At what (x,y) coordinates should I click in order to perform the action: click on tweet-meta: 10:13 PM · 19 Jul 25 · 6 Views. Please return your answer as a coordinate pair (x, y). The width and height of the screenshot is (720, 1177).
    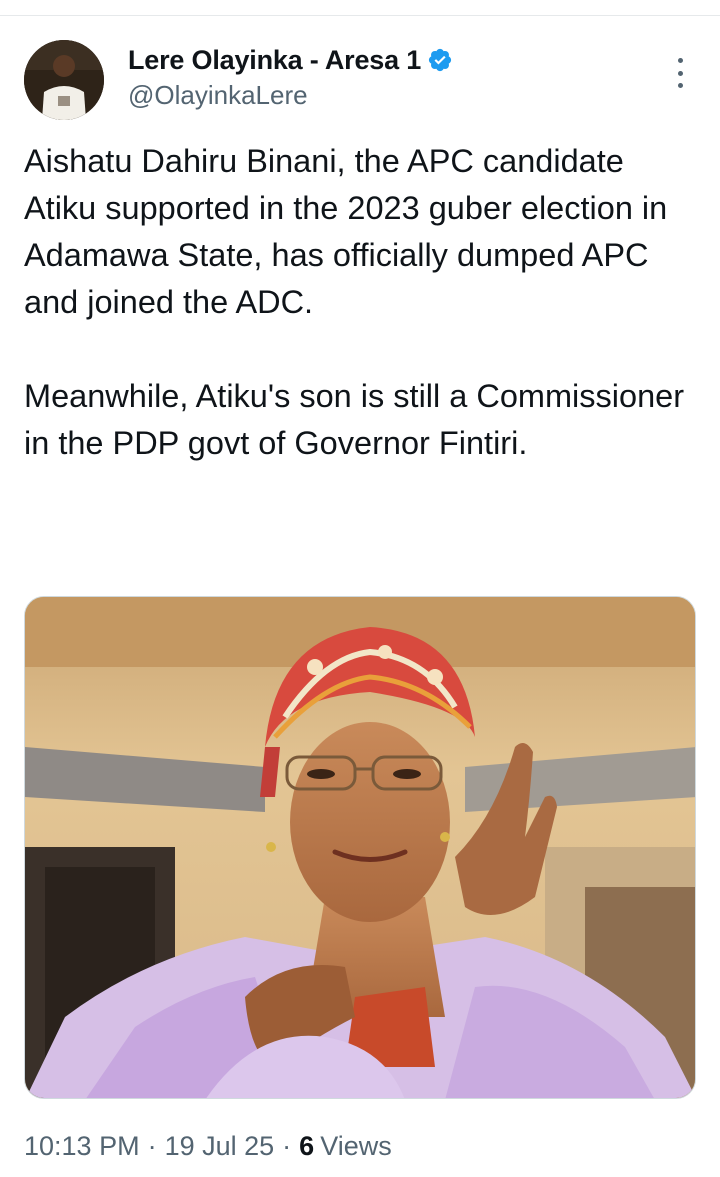
    Looking at the image, I should click on (208, 1146).